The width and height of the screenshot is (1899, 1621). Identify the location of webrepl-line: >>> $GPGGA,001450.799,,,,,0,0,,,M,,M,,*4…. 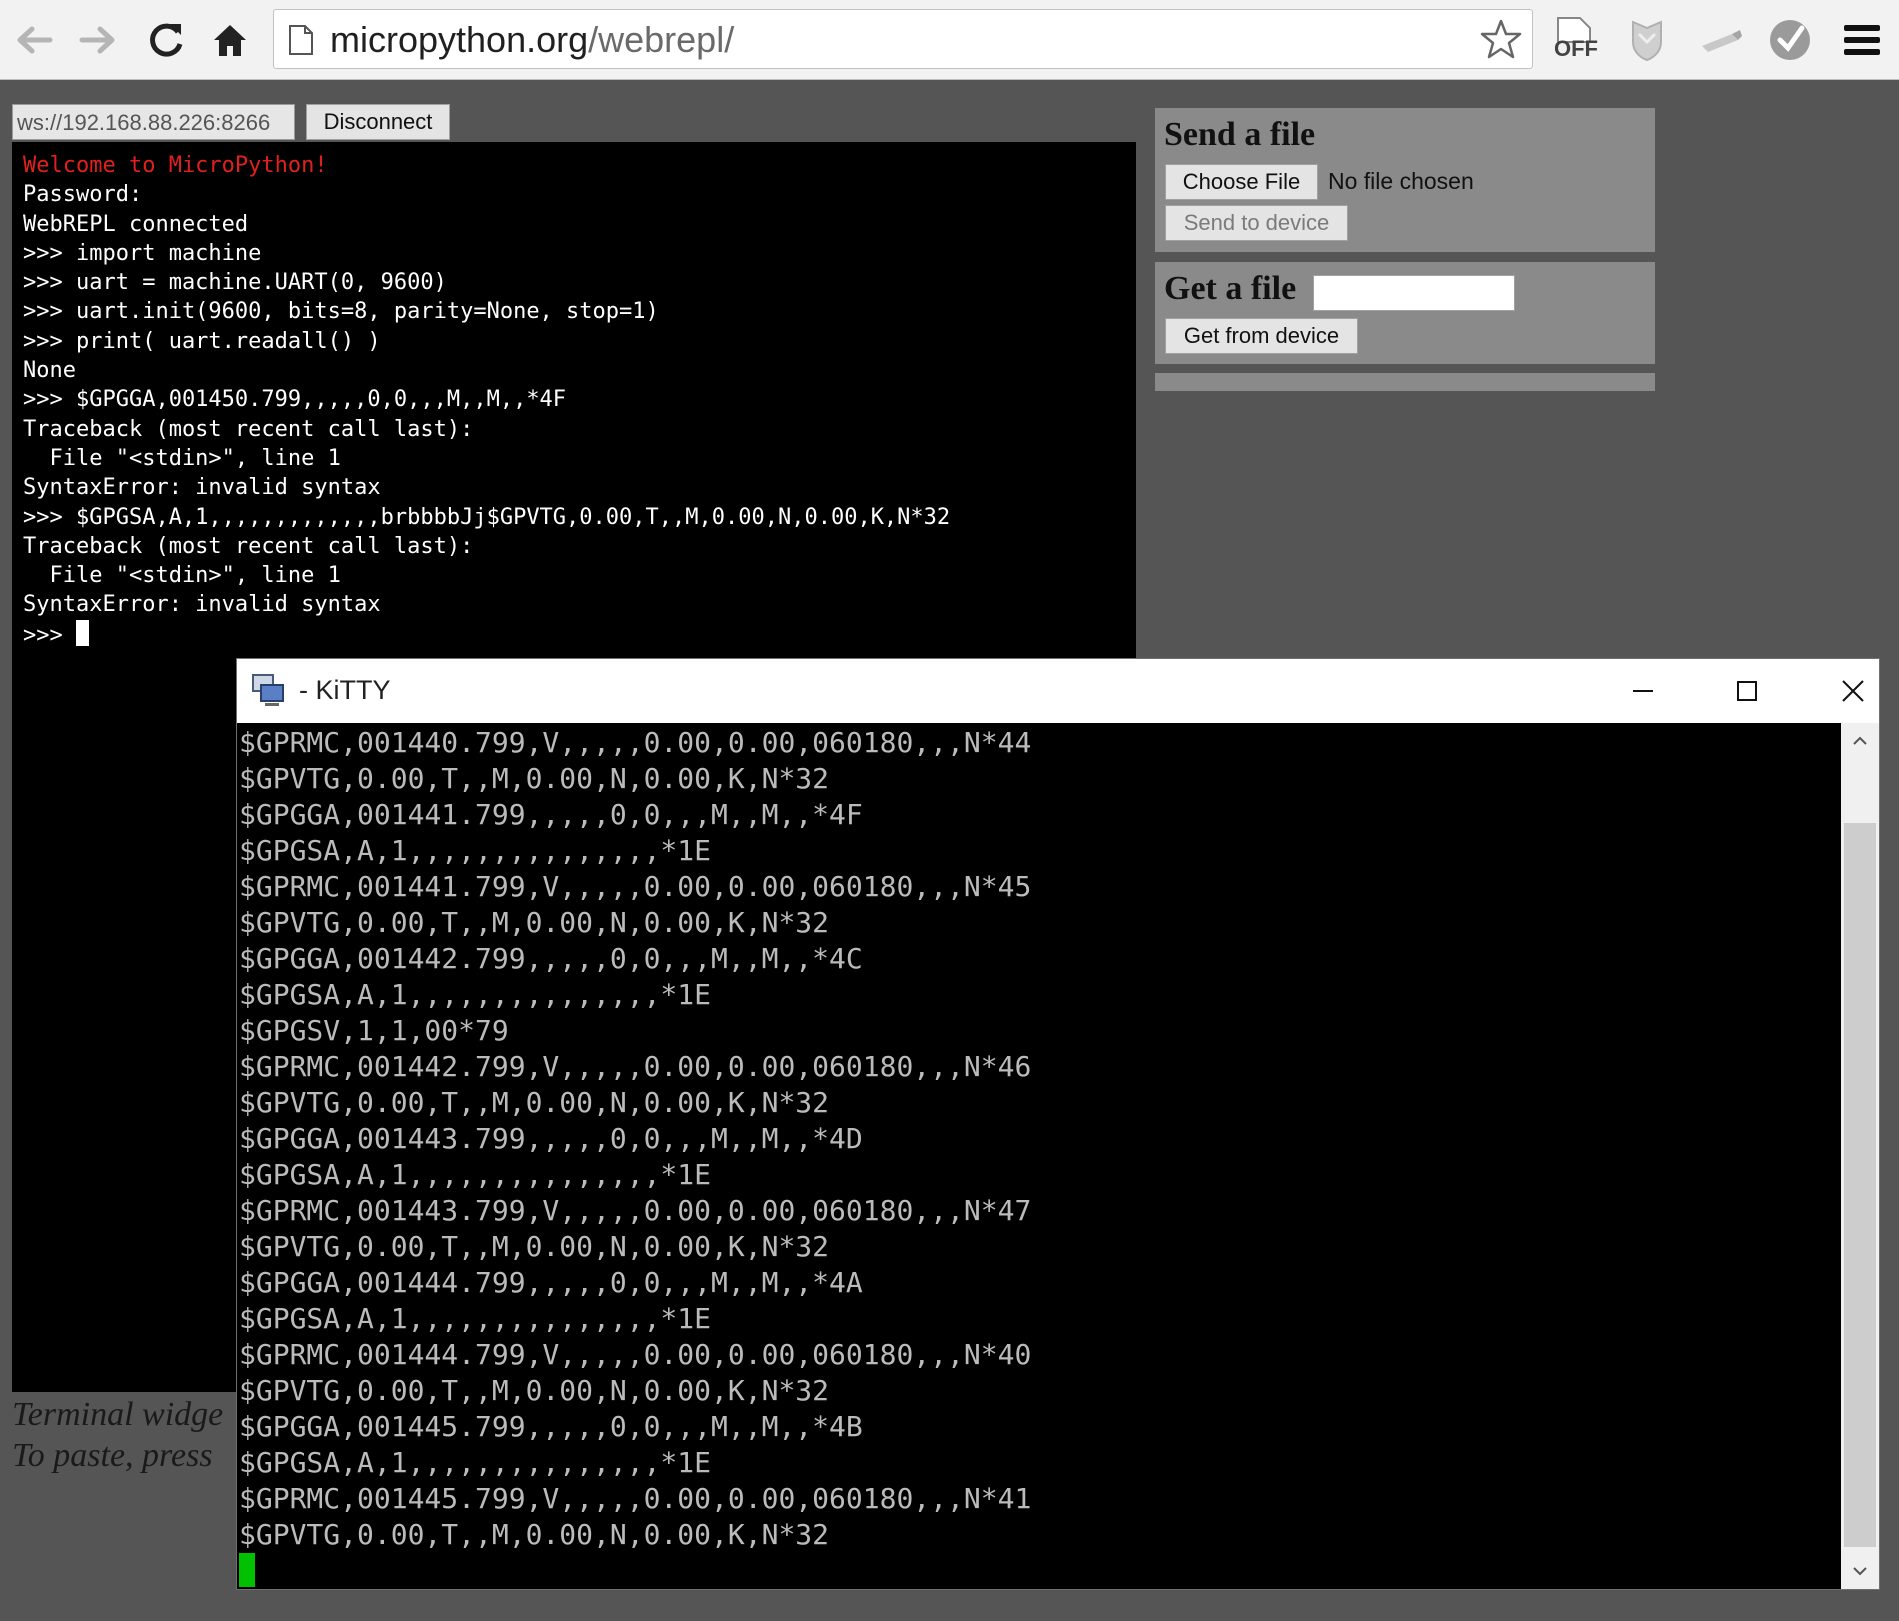
(295, 400).